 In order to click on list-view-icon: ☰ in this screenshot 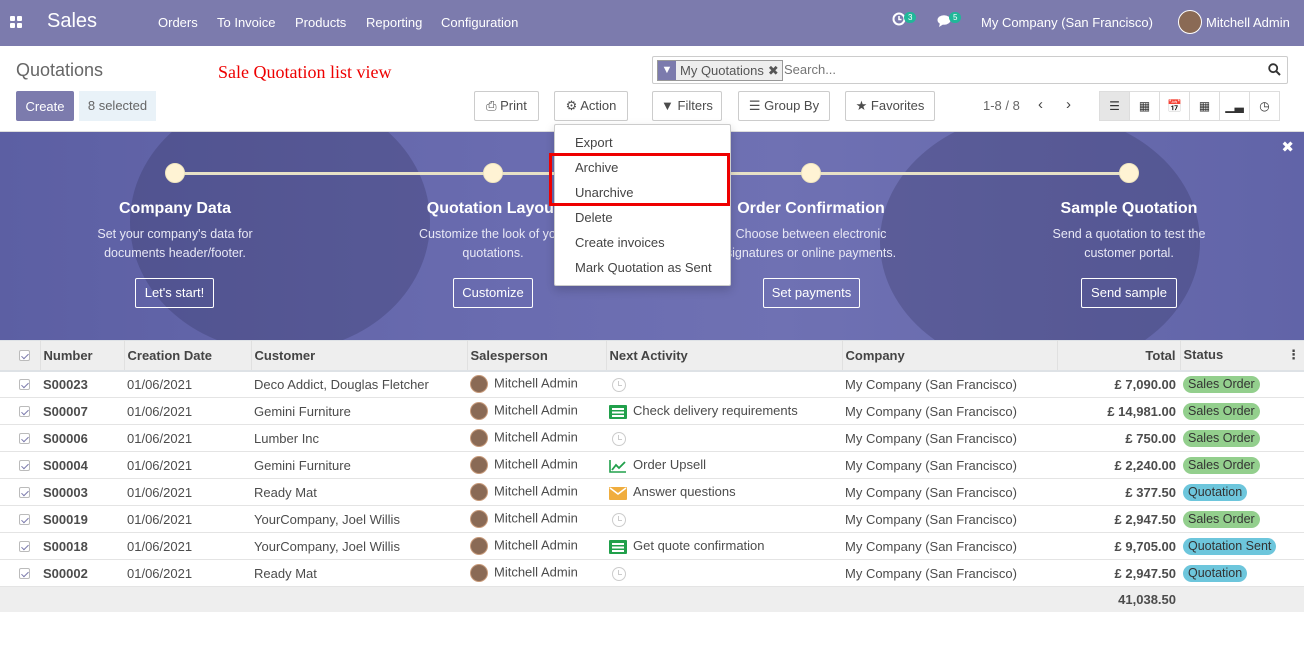, I will do `click(1114, 106)`.